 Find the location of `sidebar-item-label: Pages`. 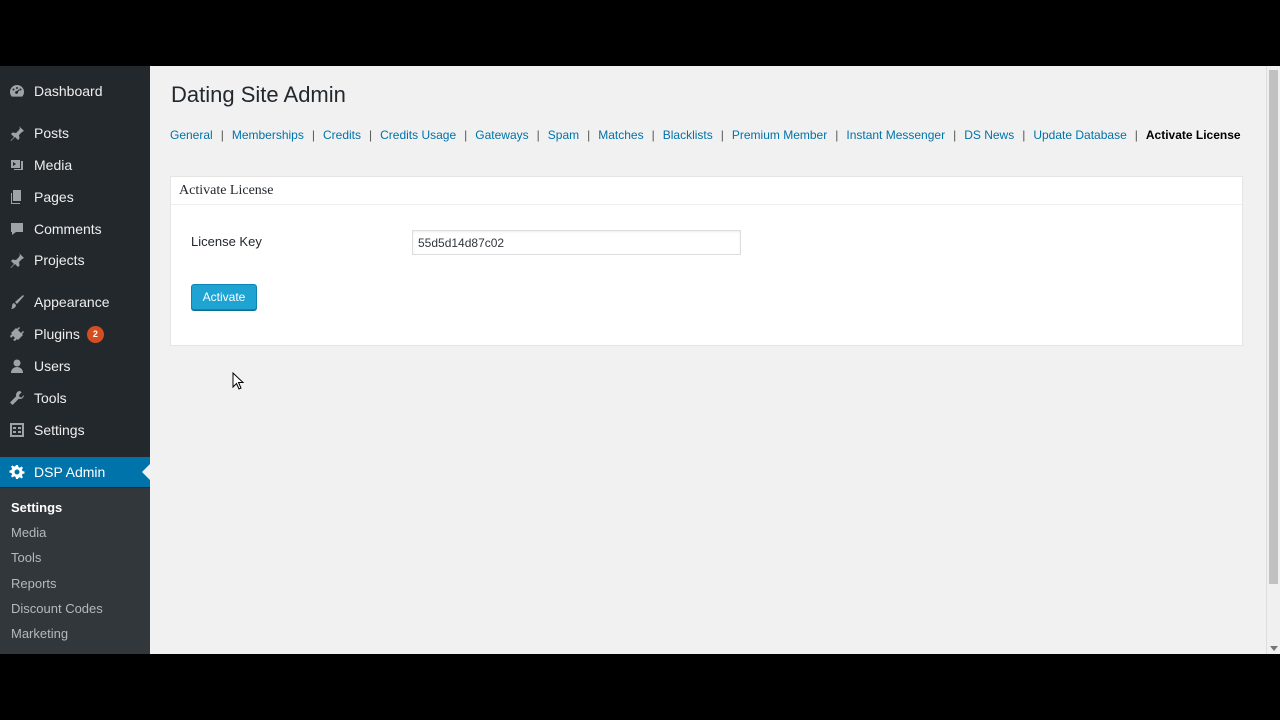

sidebar-item-label: Pages is located at coordinates (54, 197).